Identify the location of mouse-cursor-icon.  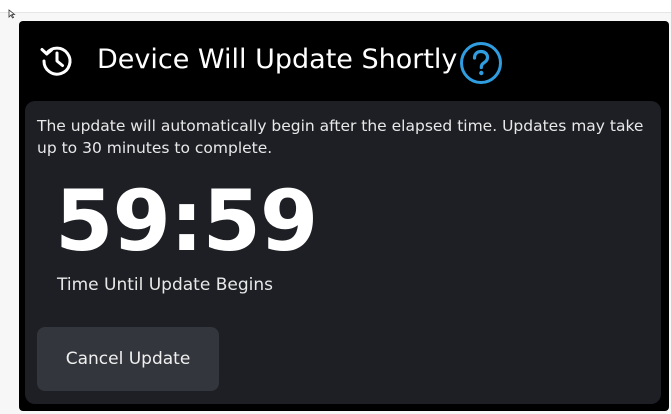
(12, 14).